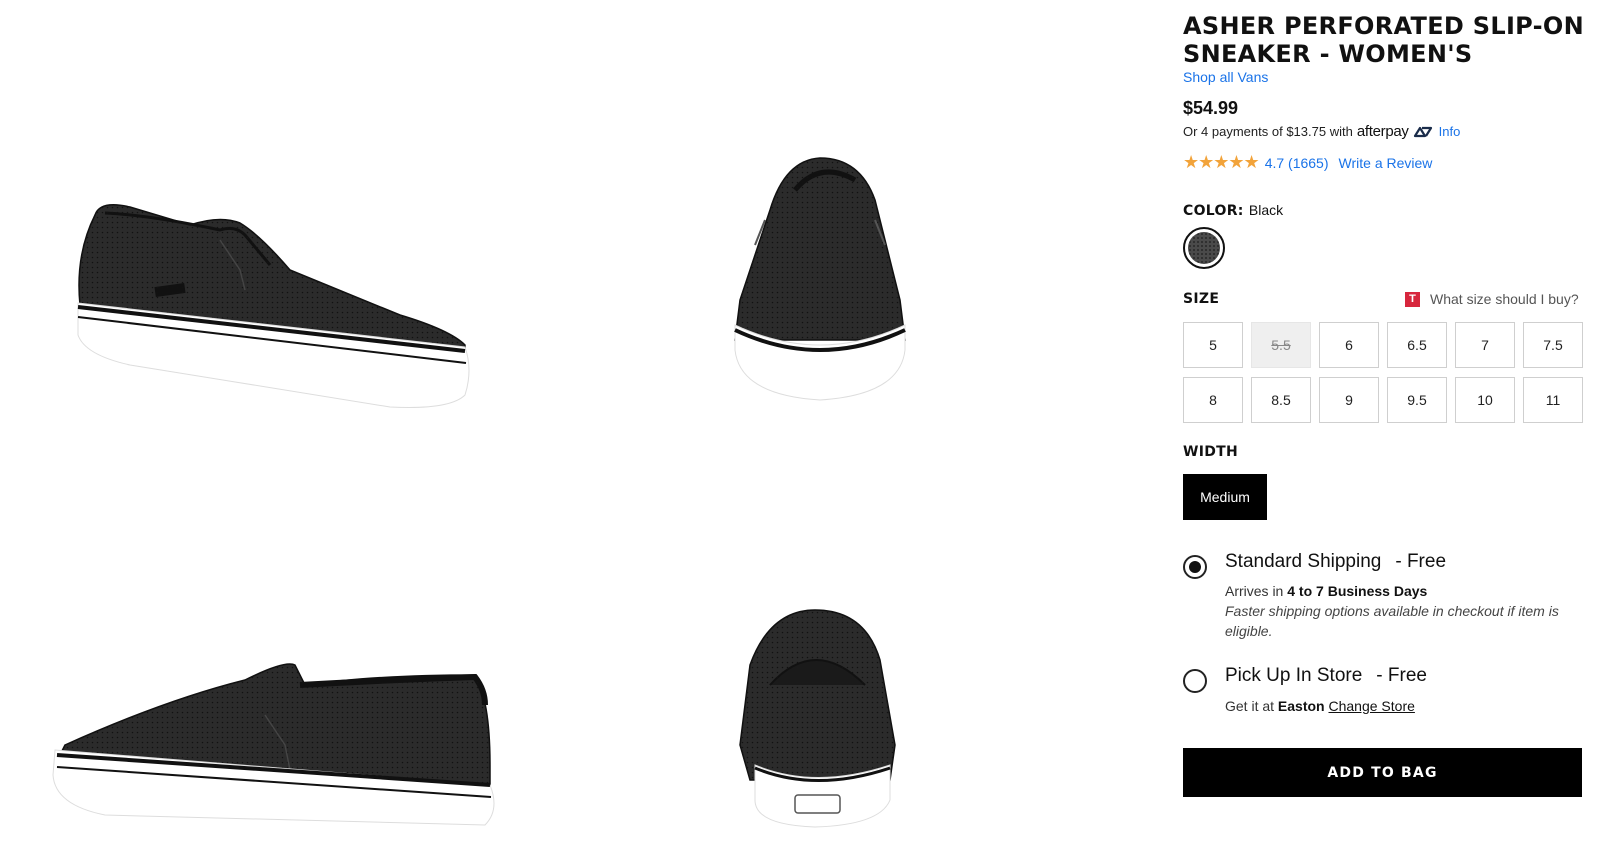 The image size is (1600, 858). What do you see at coordinates (1485, 400) in the screenshot?
I see `size-option-10: 10` at bounding box center [1485, 400].